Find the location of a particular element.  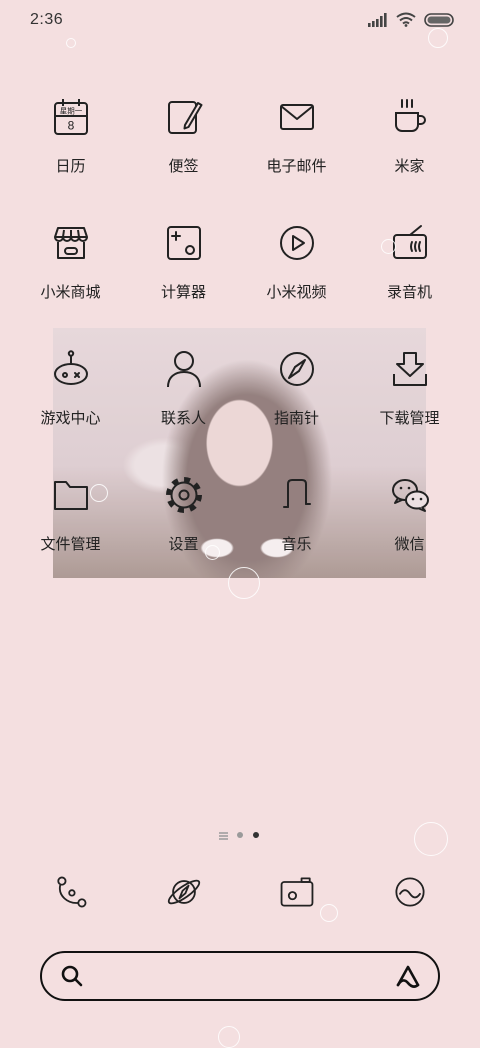

dock-phone is located at coordinates (70, 892).